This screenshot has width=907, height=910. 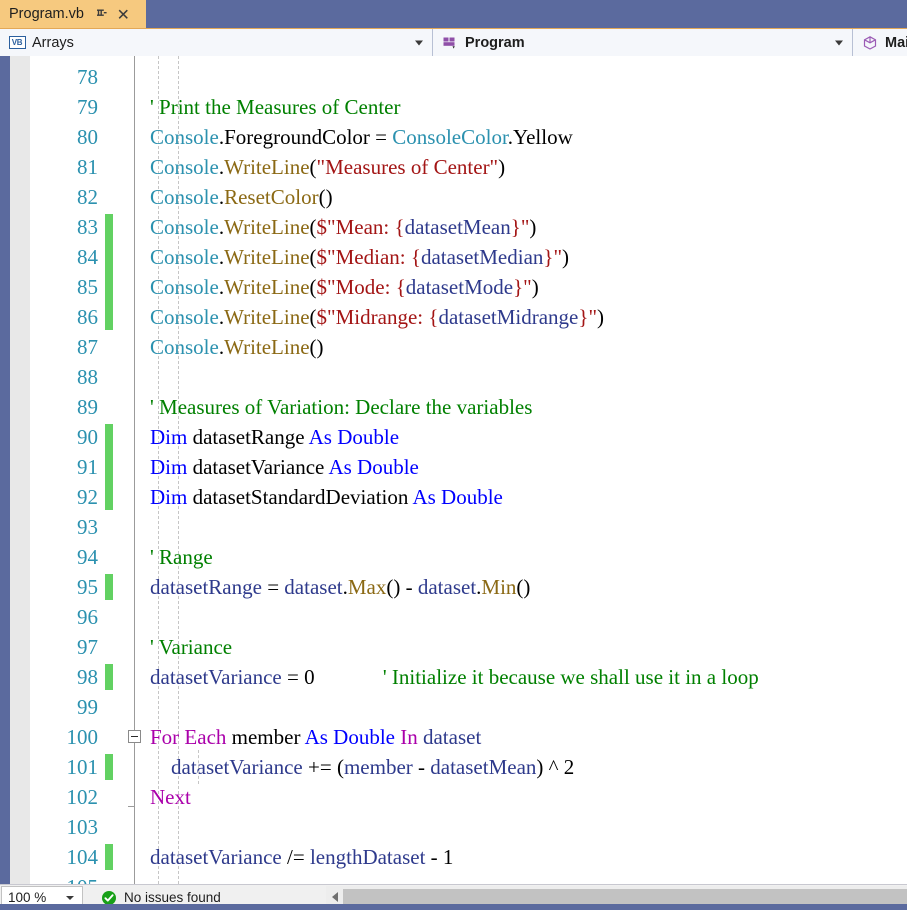 What do you see at coordinates (450, 43) in the screenshot?
I see `module-icon` at bounding box center [450, 43].